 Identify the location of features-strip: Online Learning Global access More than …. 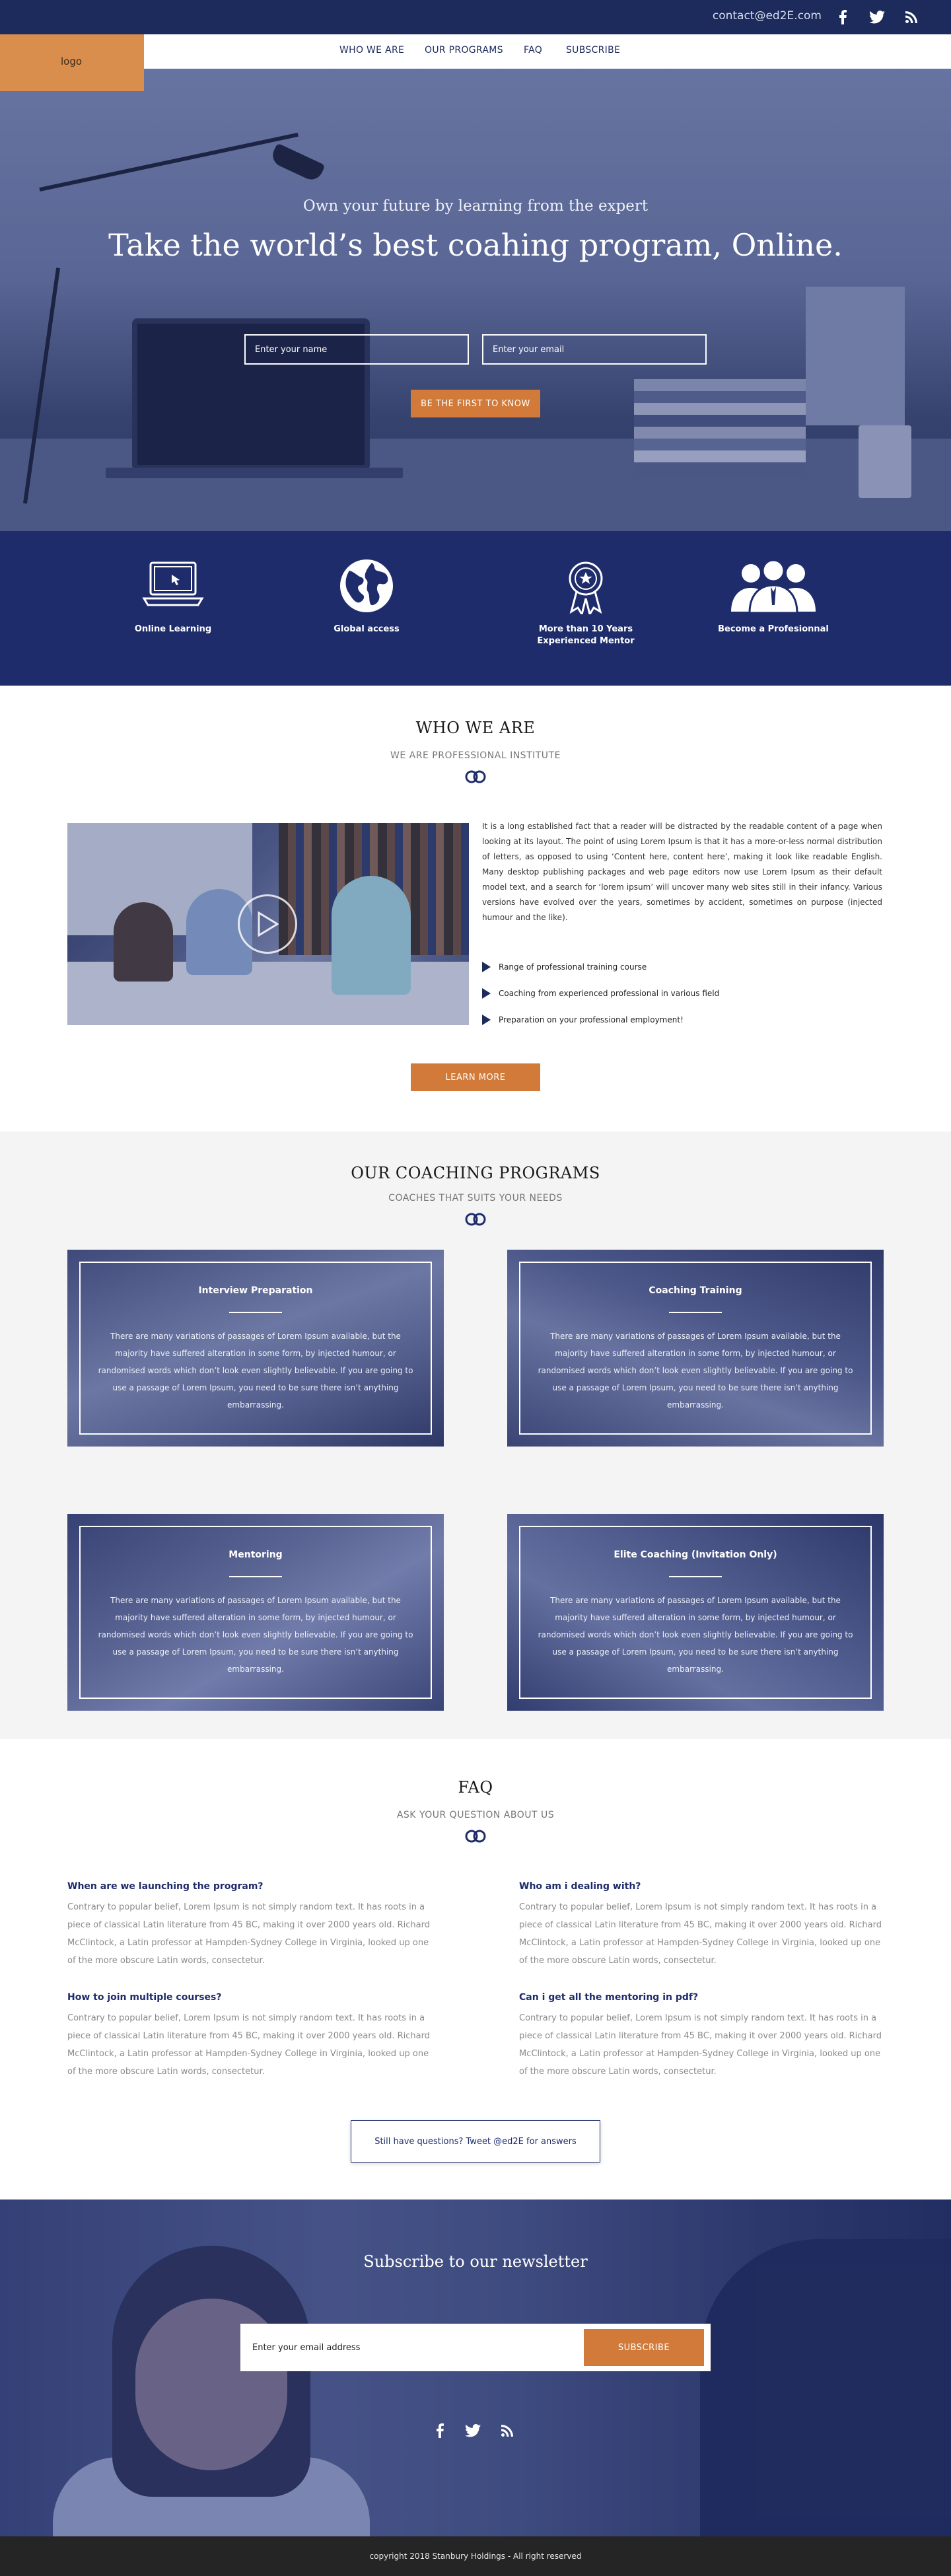
(475, 608).